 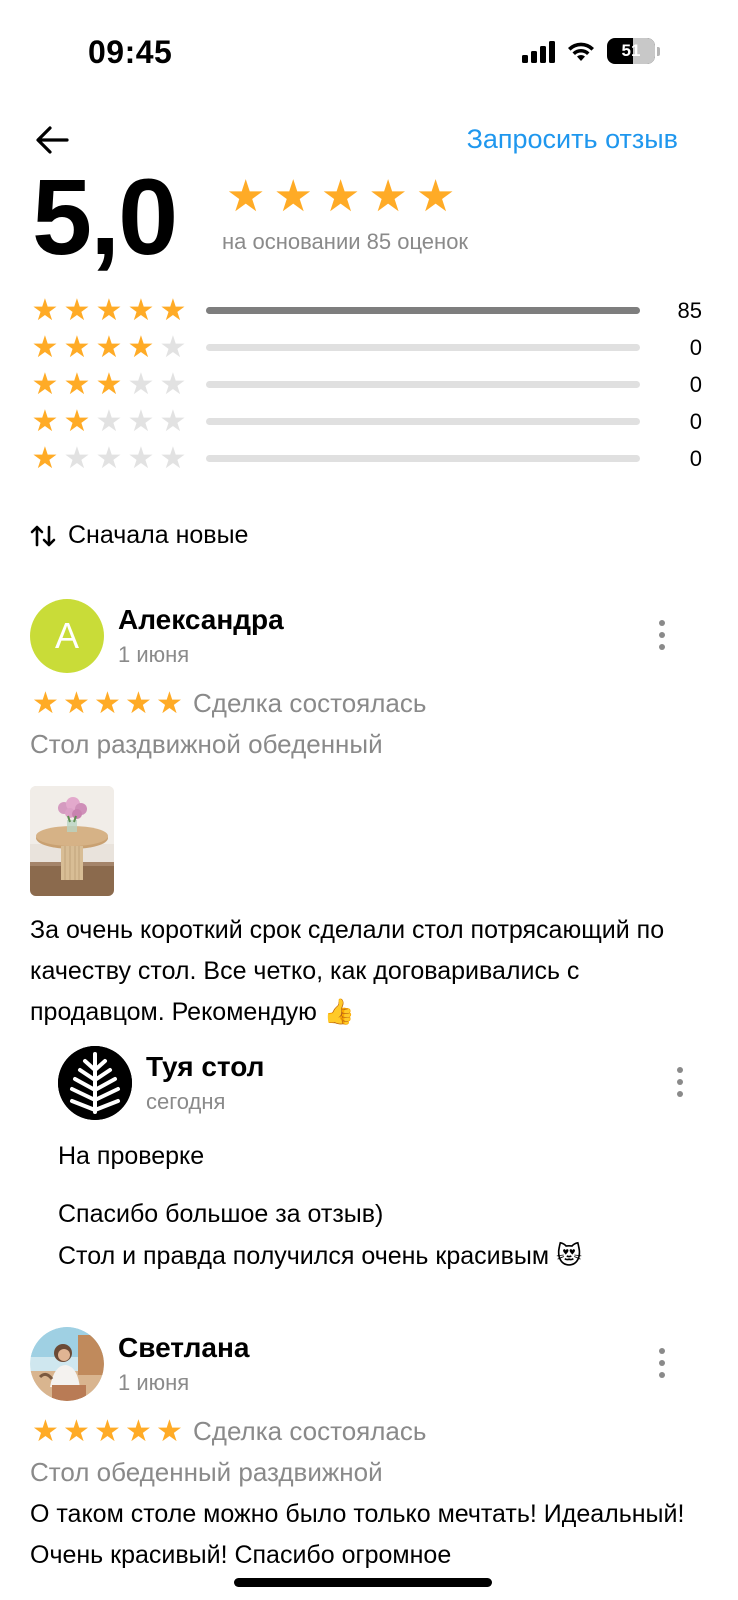 I want to click on review-photo, so click(x=72, y=841).